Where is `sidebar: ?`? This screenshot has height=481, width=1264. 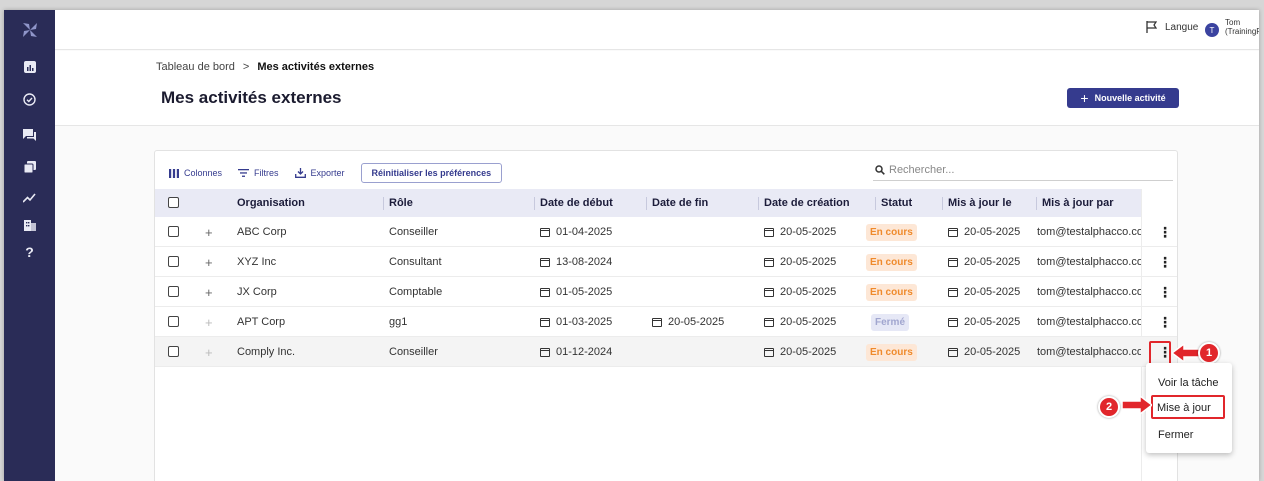 sidebar: ? is located at coordinates (29, 245).